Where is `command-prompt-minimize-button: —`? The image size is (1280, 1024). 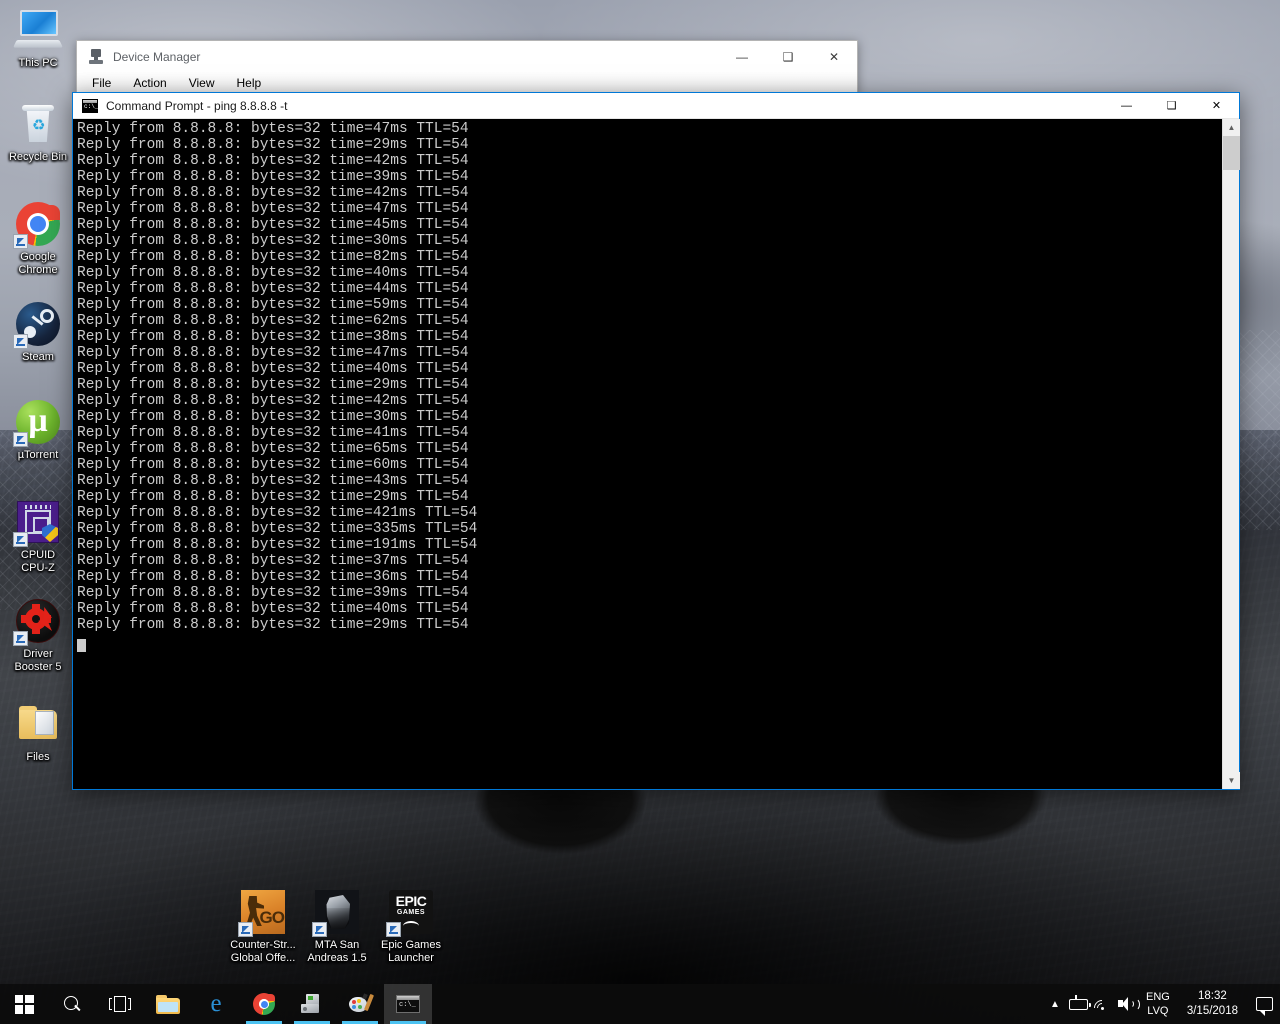
command-prompt-minimize-button: — is located at coordinates (1126, 106).